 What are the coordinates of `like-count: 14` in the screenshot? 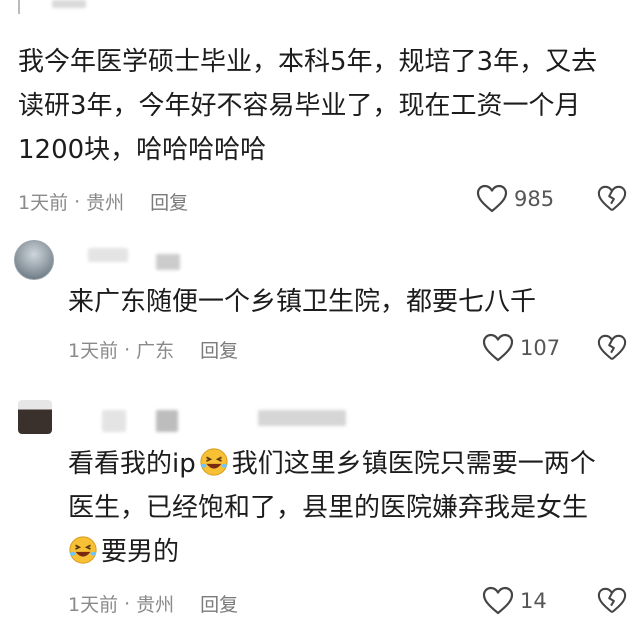 It's located at (533, 601).